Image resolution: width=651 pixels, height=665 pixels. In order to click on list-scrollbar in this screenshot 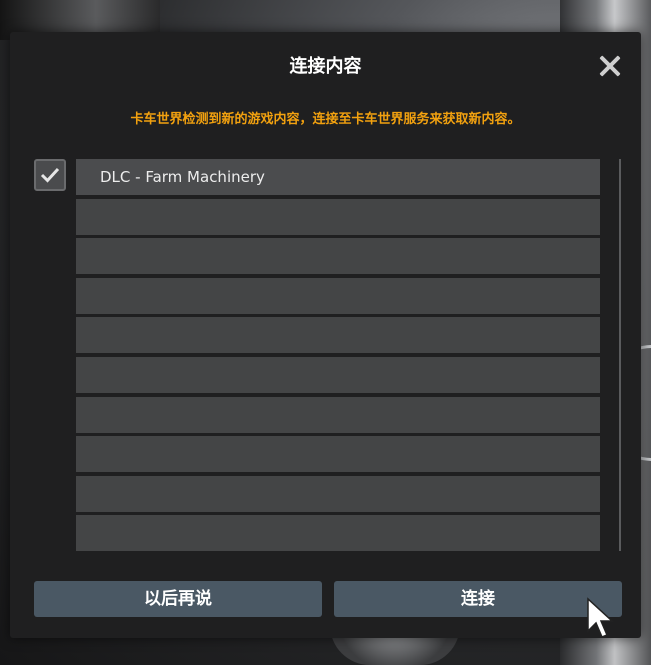, I will do `click(620, 355)`.